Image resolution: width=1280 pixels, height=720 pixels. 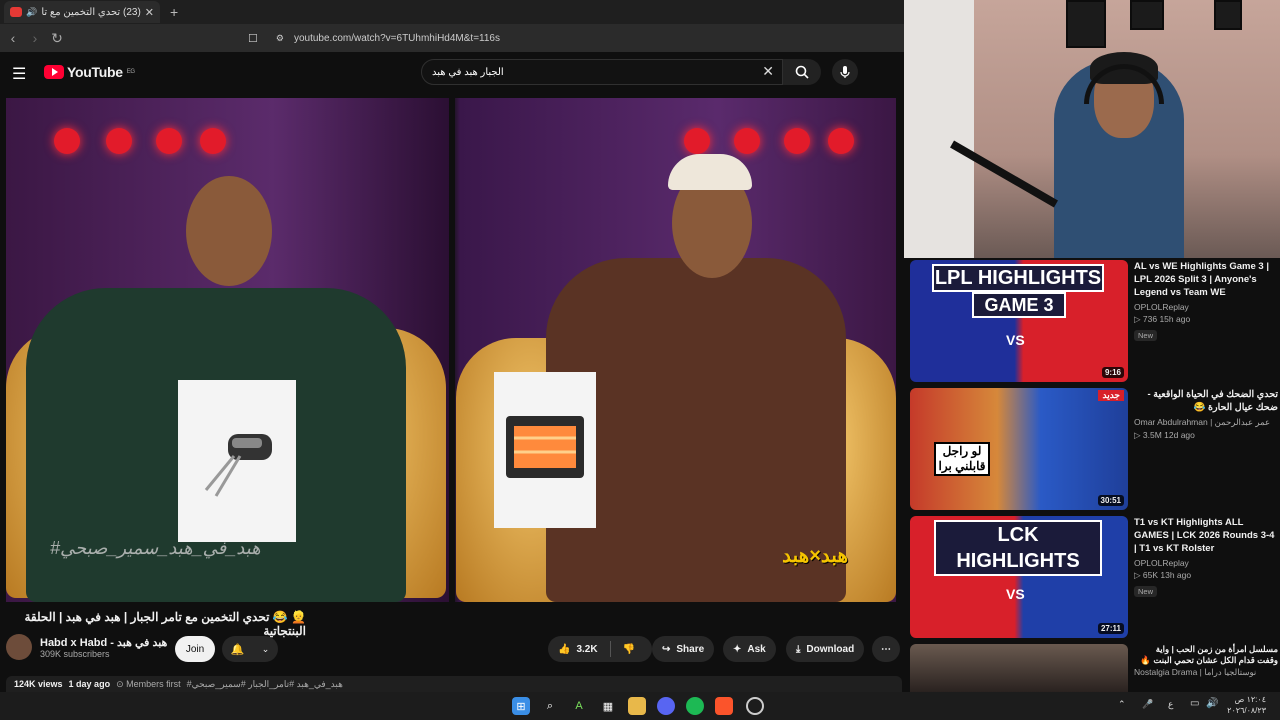 What do you see at coordinates (666, 706) in the screenshot?
I see `discord-icon` at bounding box center [666, 706].